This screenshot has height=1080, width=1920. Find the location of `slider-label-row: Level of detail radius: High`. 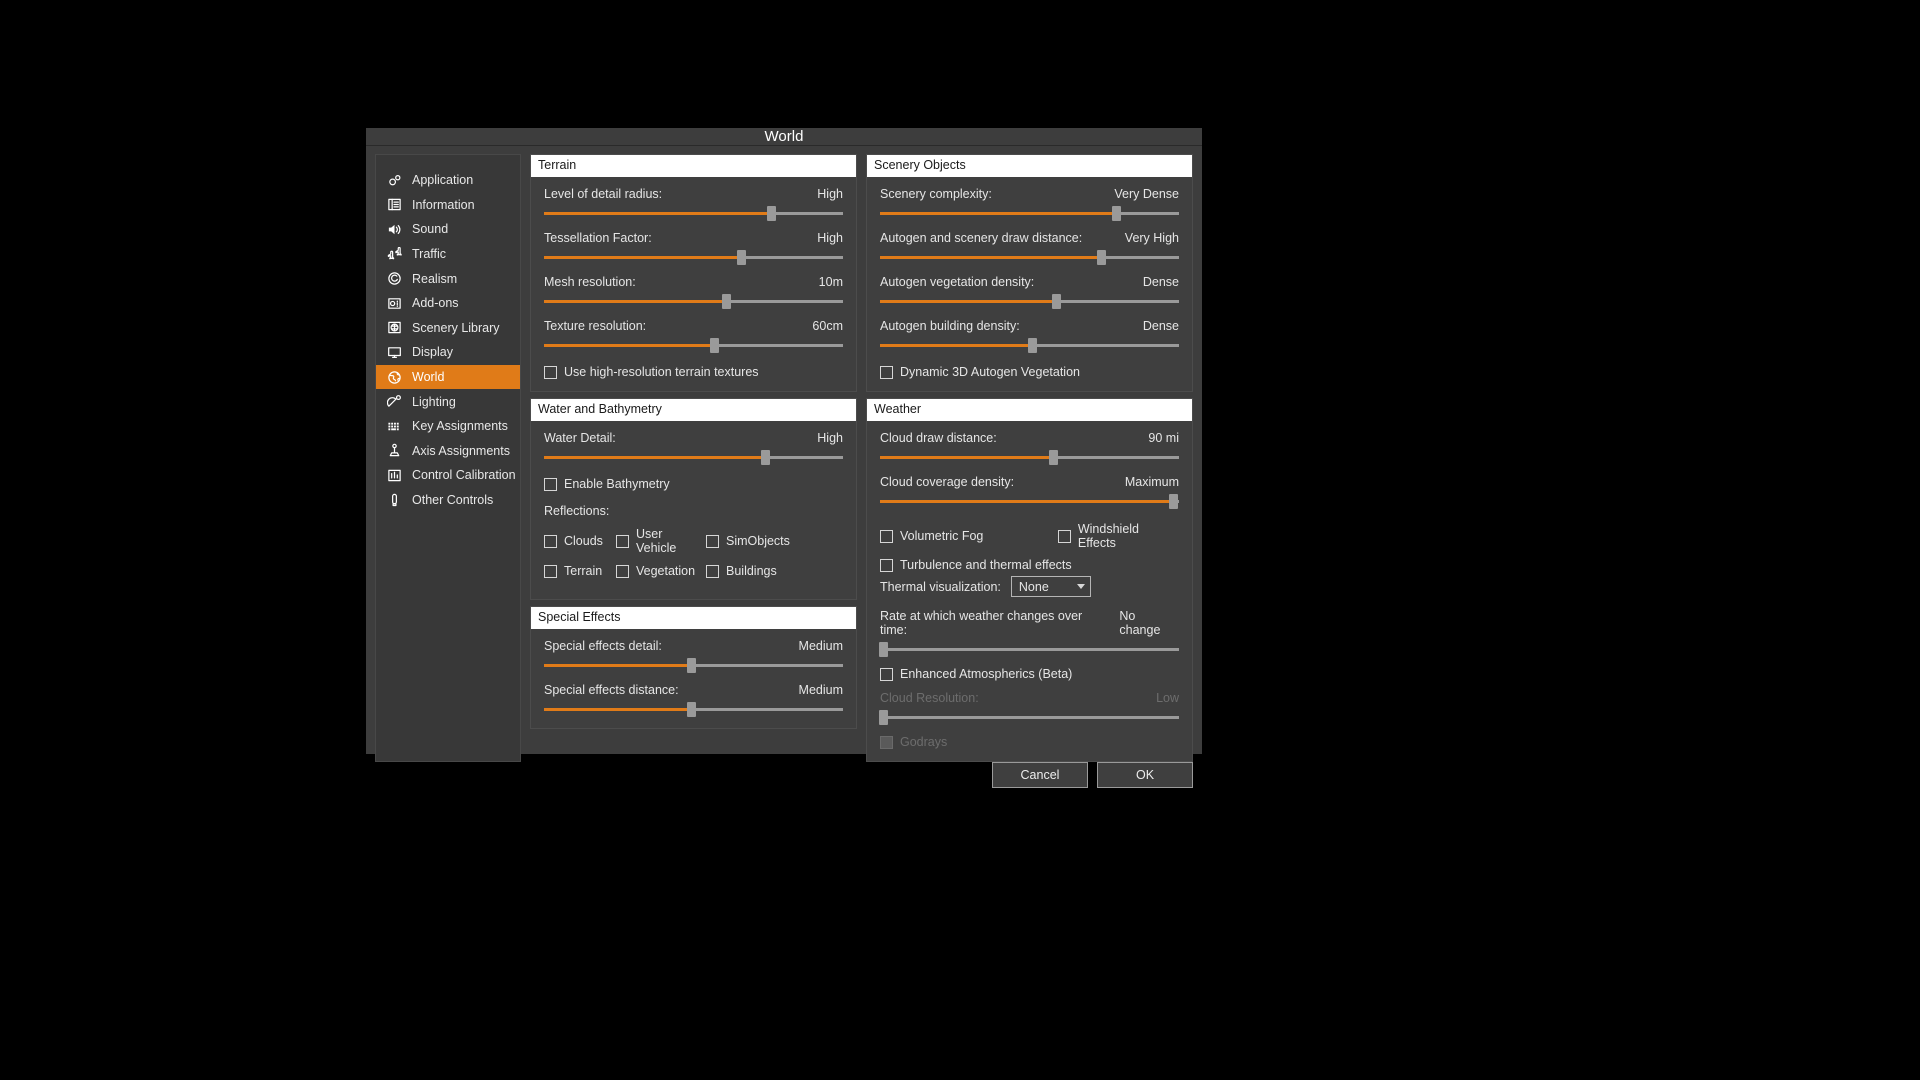

slider-label-row: Level of detail radius: High is located at coordinates (693, 194).